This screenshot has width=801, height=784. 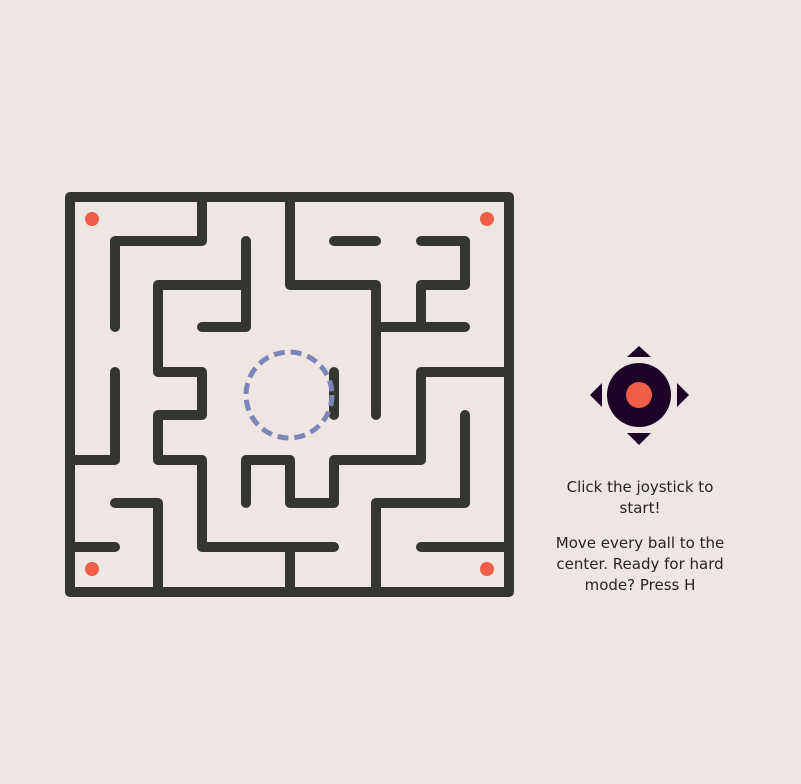 I want to click on center-goal, so click(x=289, y=395).